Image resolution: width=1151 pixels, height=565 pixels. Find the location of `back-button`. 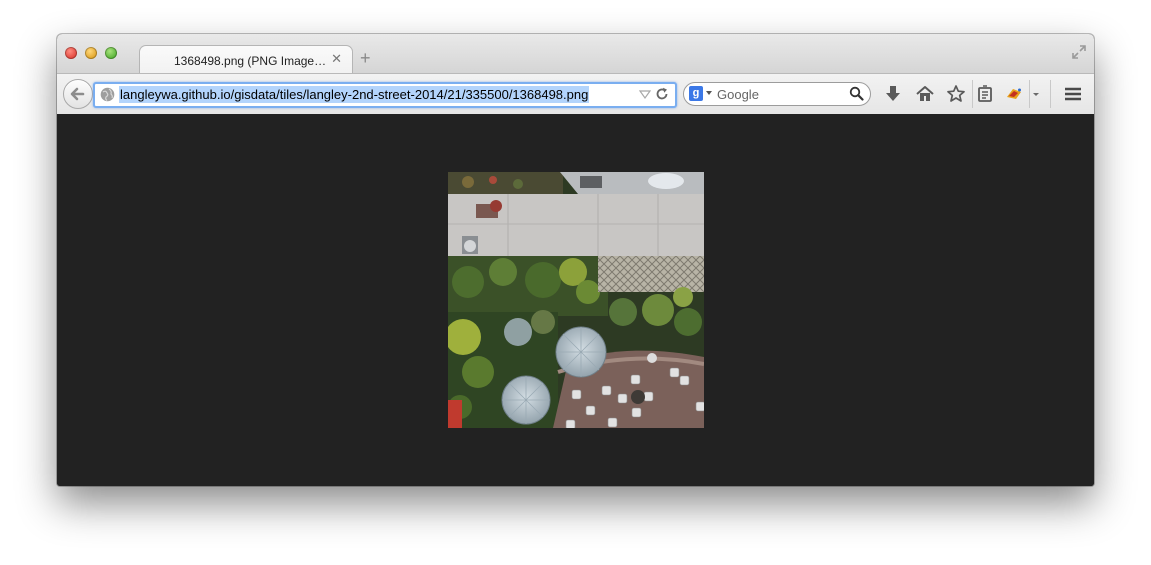

back-button is located at coordinates (78, 94).